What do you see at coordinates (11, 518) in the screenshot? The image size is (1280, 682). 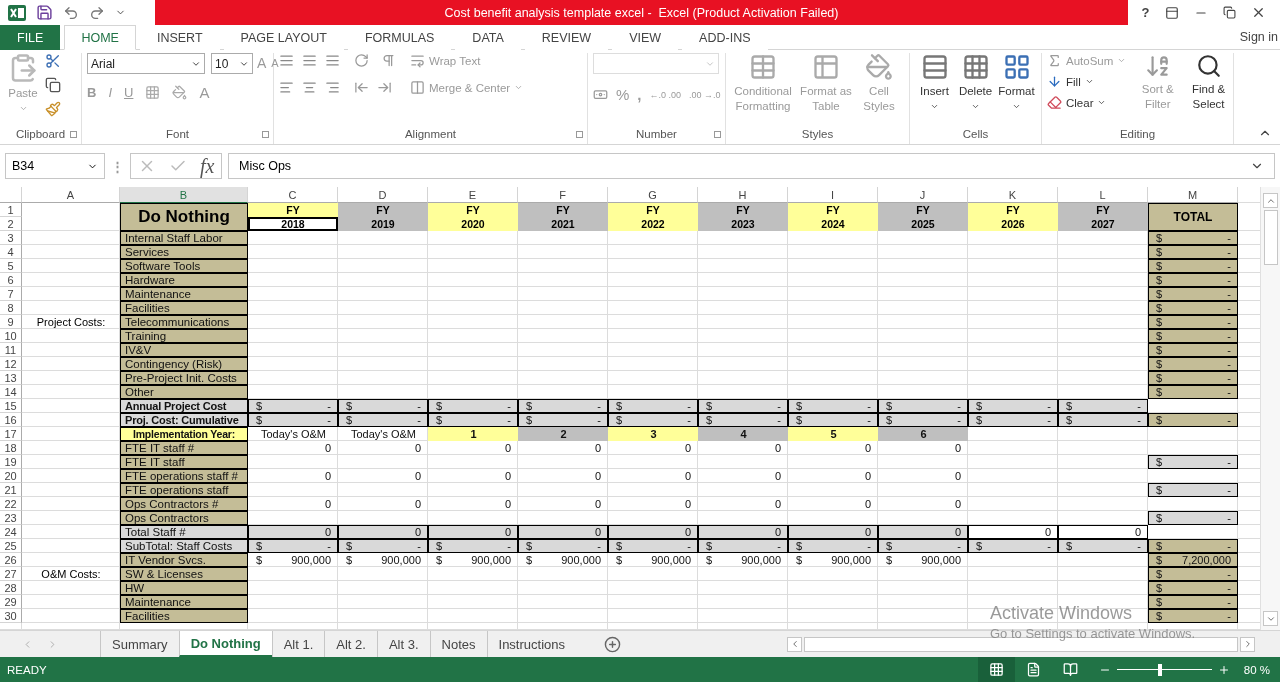 I see `row-number: 23` at bounding box center [11, 518].